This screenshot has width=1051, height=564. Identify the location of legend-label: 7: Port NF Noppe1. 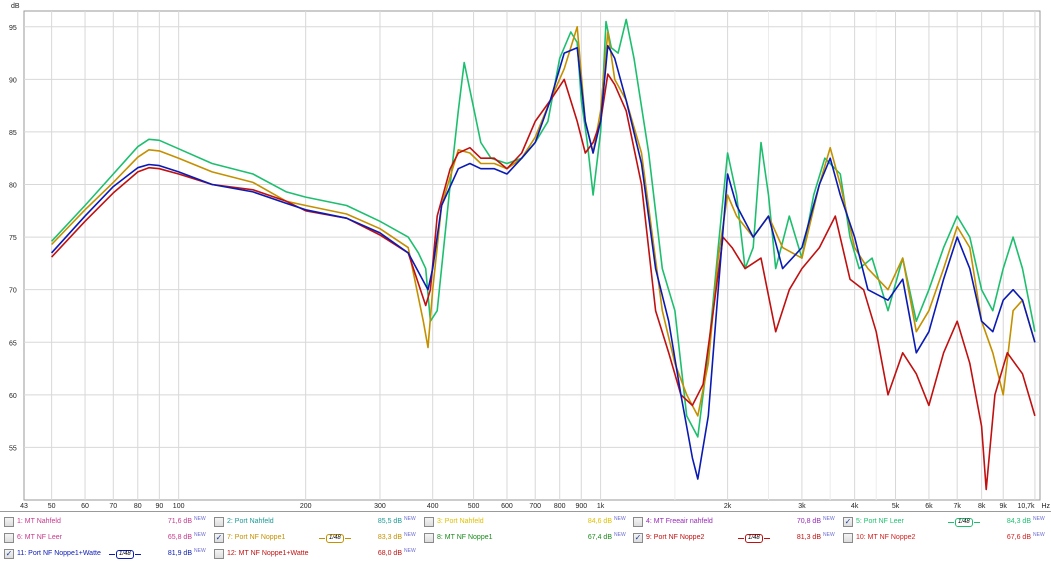
(256, 537).